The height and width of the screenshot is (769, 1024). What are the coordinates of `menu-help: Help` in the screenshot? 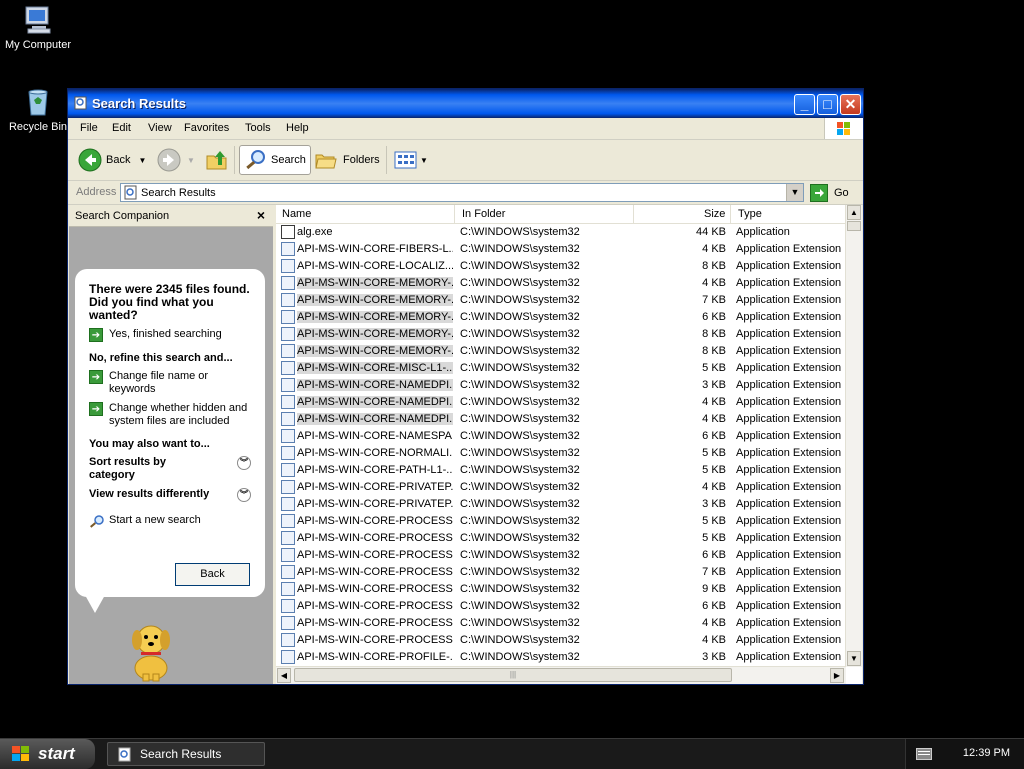 It's located at (297, 128).